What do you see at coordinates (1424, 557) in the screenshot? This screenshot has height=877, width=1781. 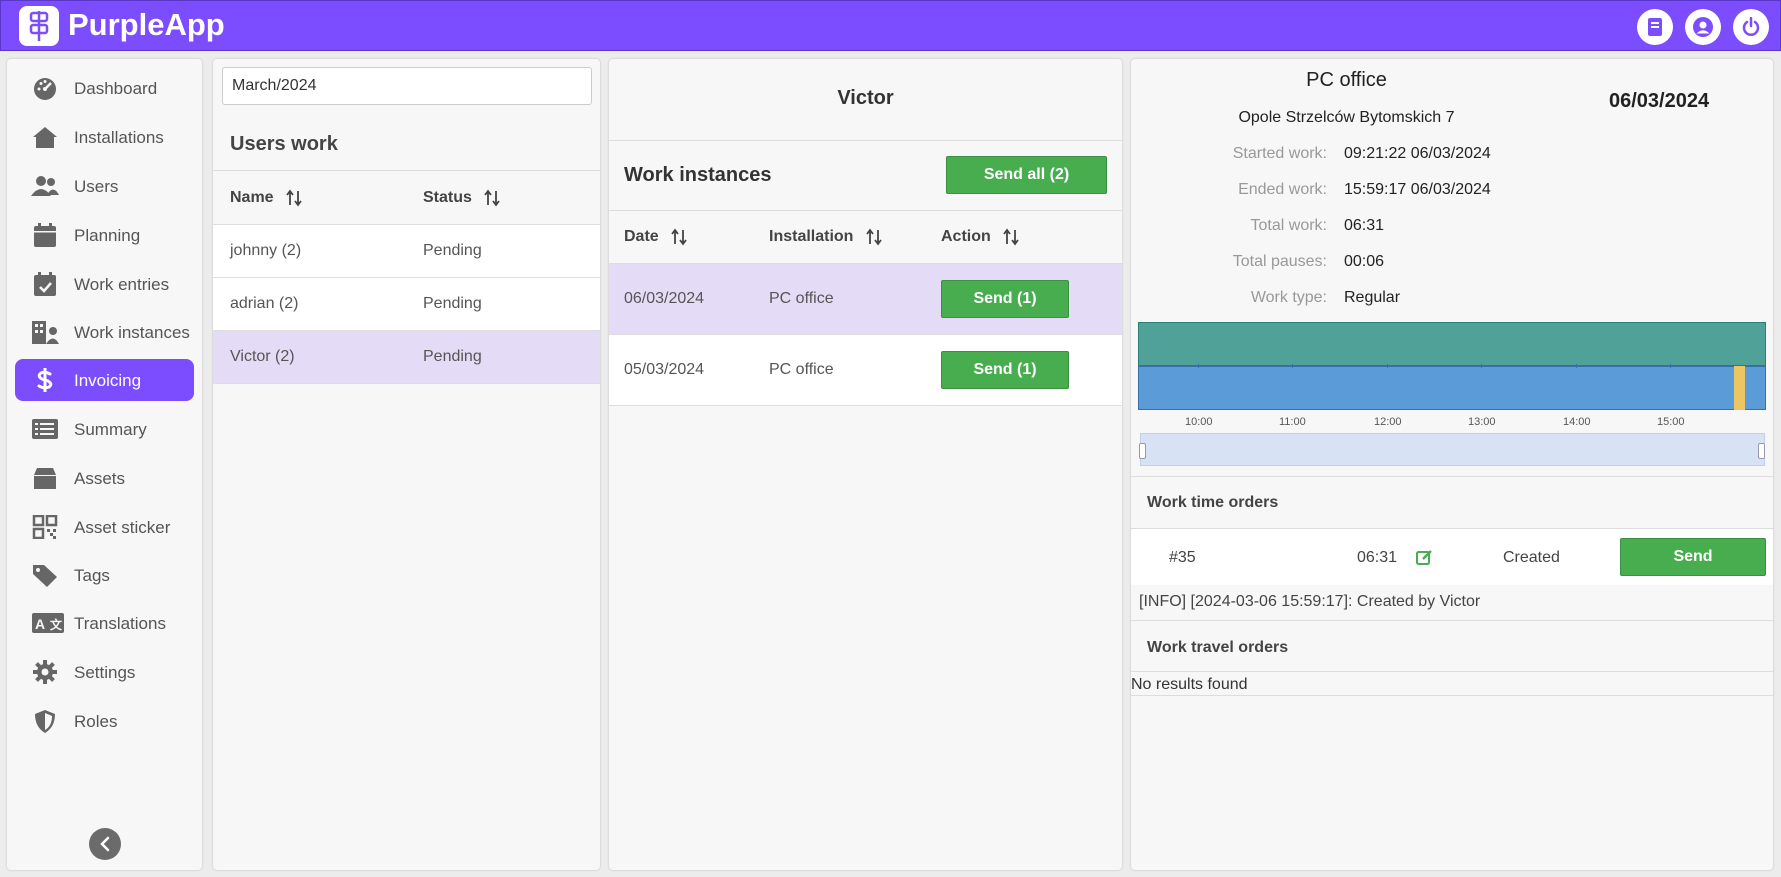 I see `edit-icon` at bounding box center [1424, 557].